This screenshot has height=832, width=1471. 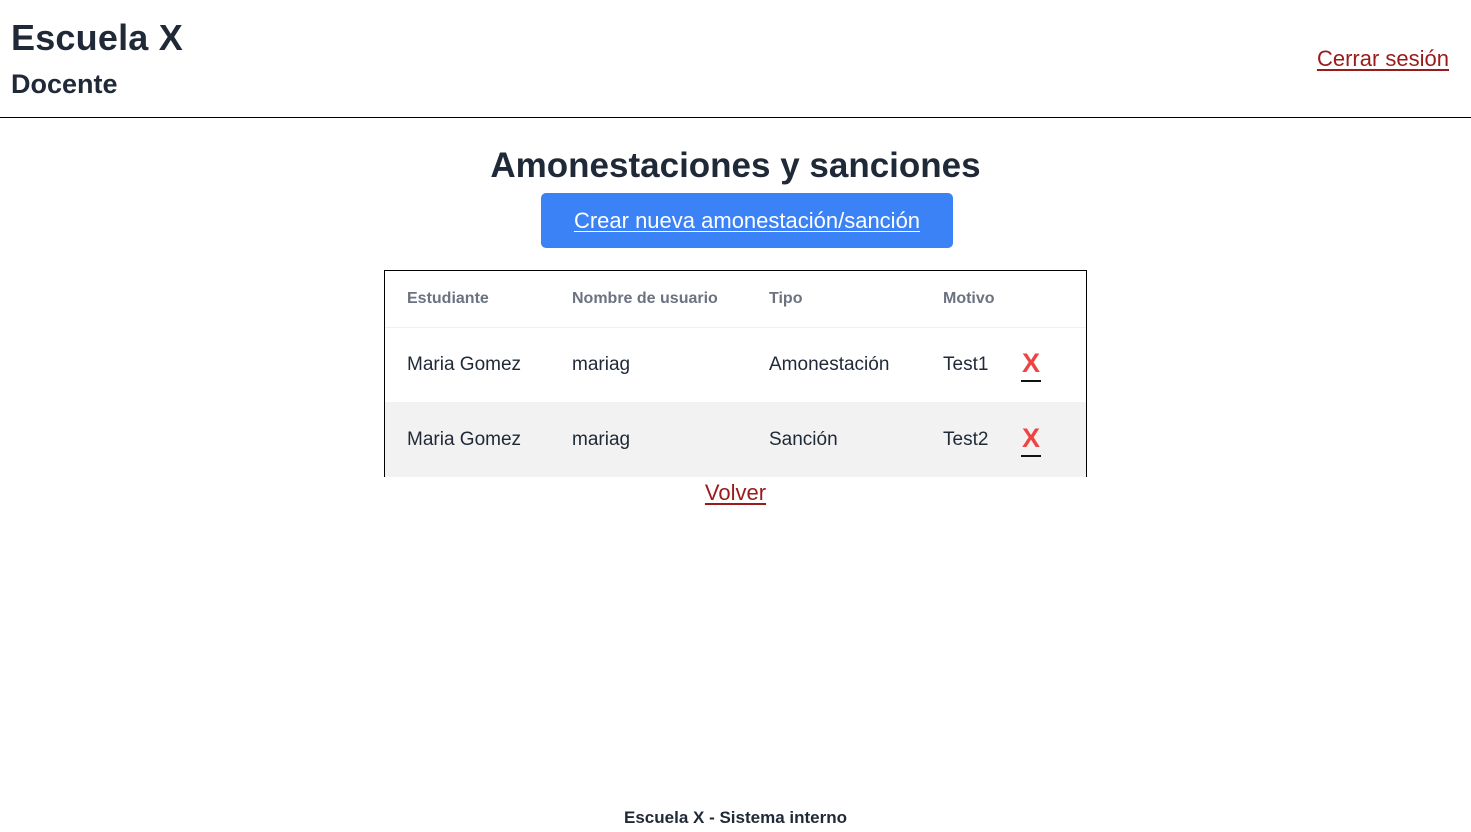 I want to click on cell-motive: Test1, so click(x=966, y=364).